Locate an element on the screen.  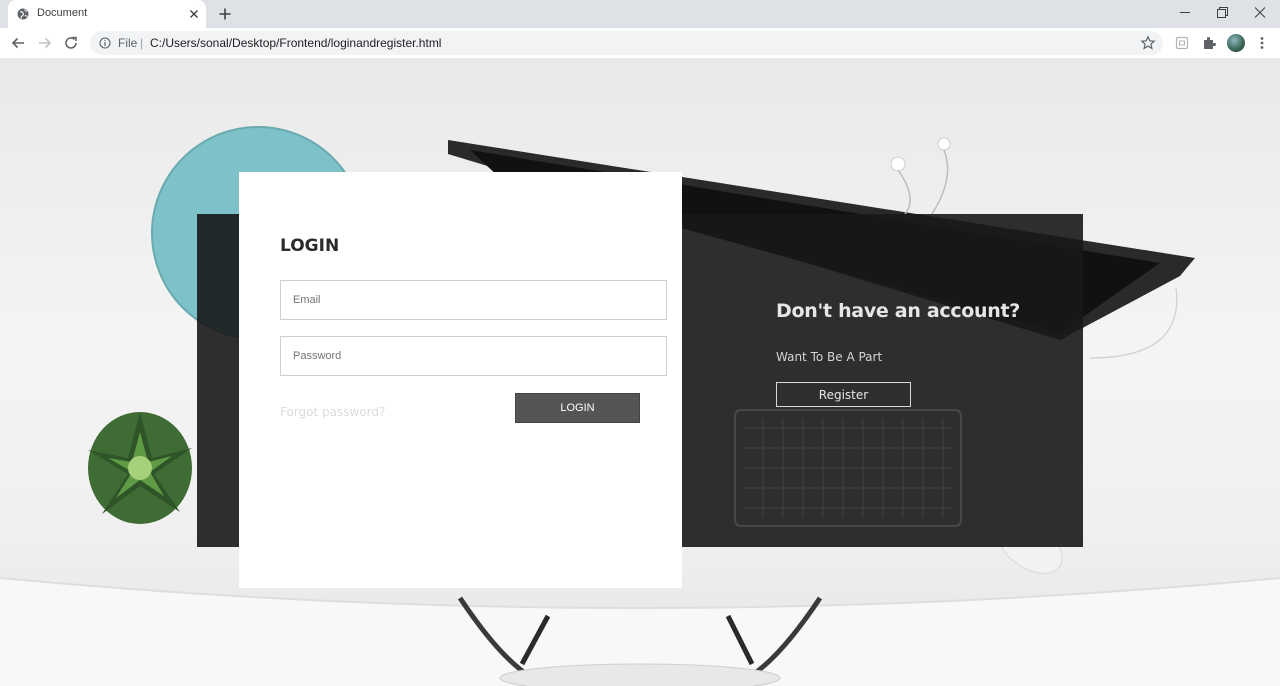
bookmark-star-icon is located at coordinates (1148, 43).